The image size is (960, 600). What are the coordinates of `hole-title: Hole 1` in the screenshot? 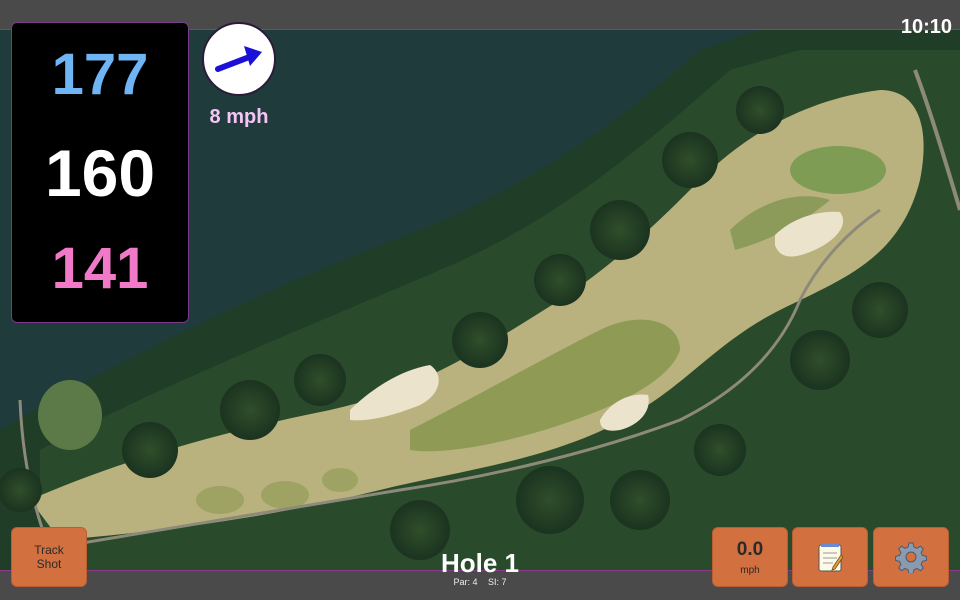 It's located at (480, 563).